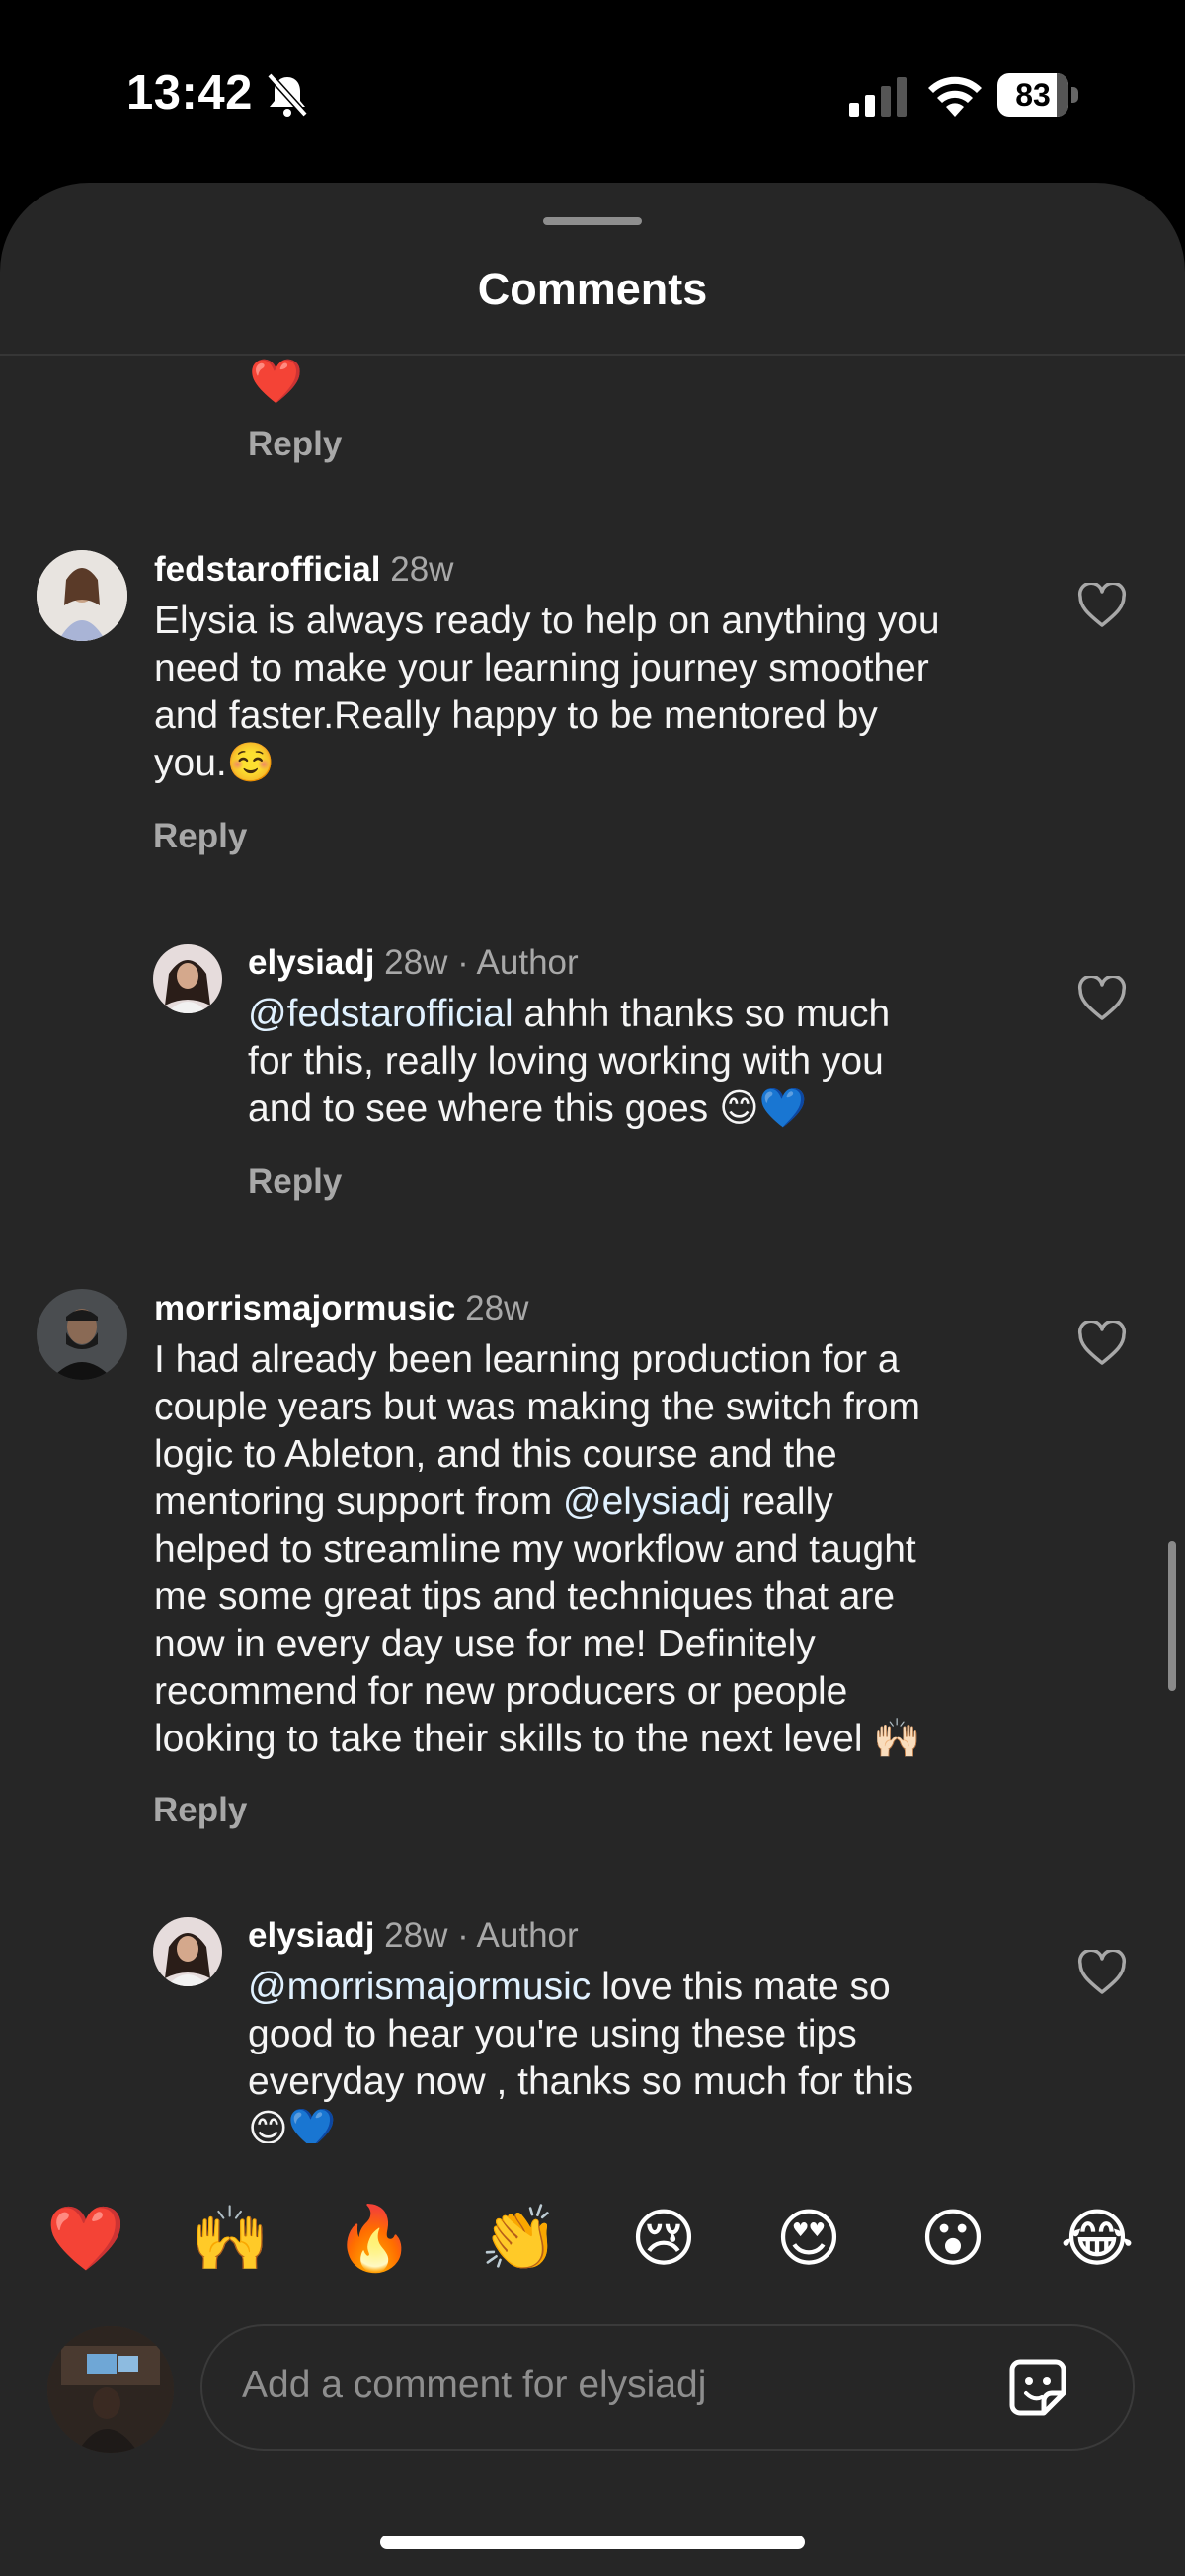 The image size is (1185, 2576). Describe the element at coordinates (592, 89) in the screenshot. I see `status-bar: 13:42 83` at that location.